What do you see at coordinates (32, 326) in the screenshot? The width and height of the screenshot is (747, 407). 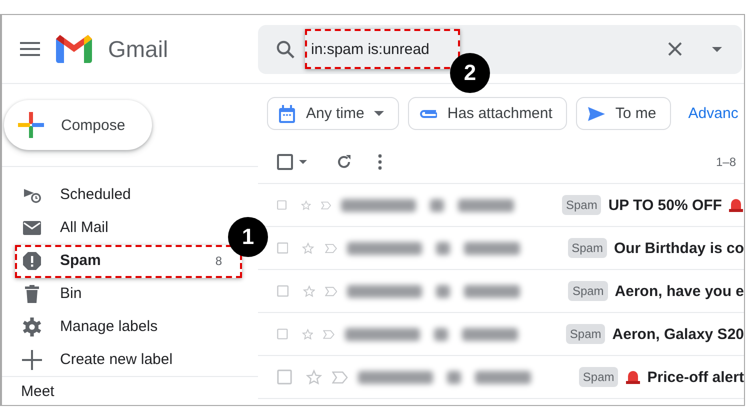 I see `gear-icon` at bounding box center [32, 326].